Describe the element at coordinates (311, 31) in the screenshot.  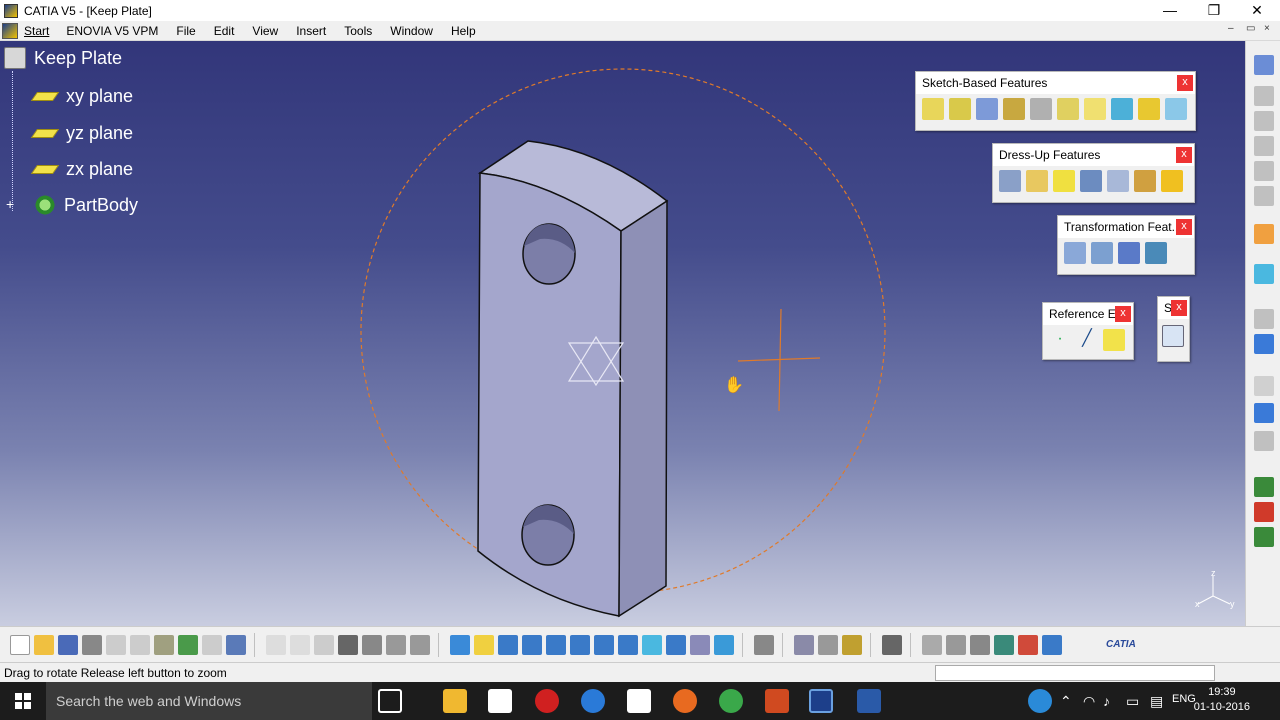
I see `menu-insert: Insert` at that location.